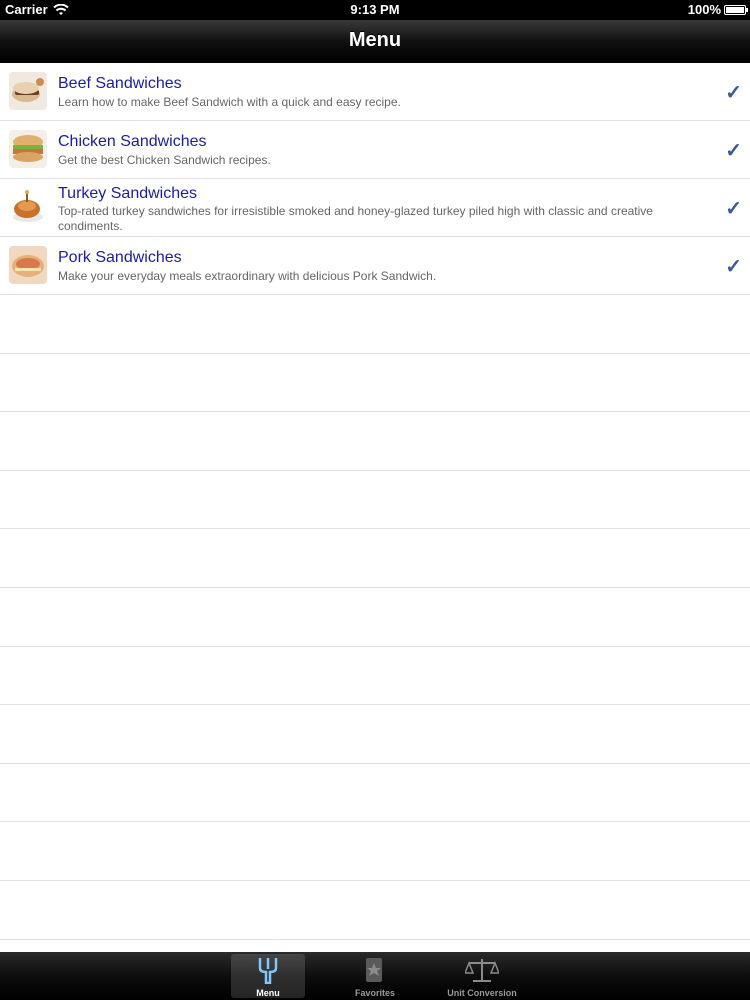 The width and height of the screenshot is (750, 1000). Describe the element at coordinates (736, 9) in the screenshot. I see `battery-icon` at that location.